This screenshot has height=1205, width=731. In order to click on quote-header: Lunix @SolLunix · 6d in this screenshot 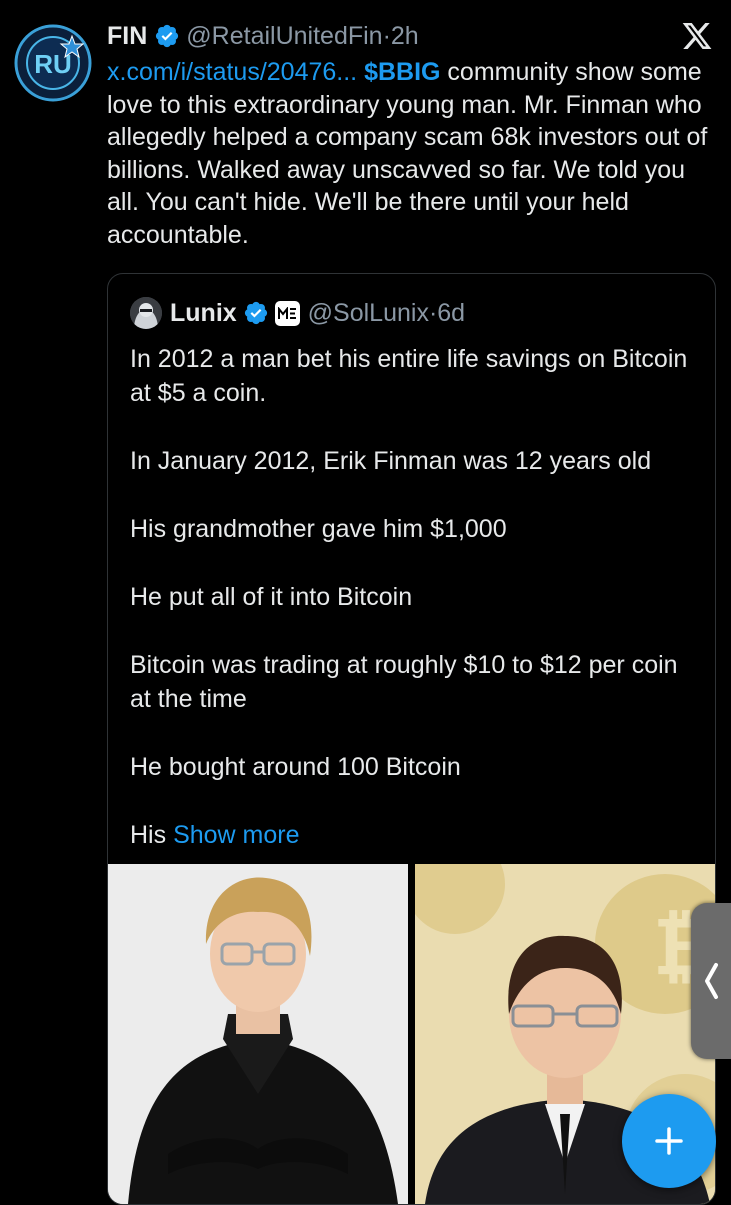, I will do `click(297, 313)`.